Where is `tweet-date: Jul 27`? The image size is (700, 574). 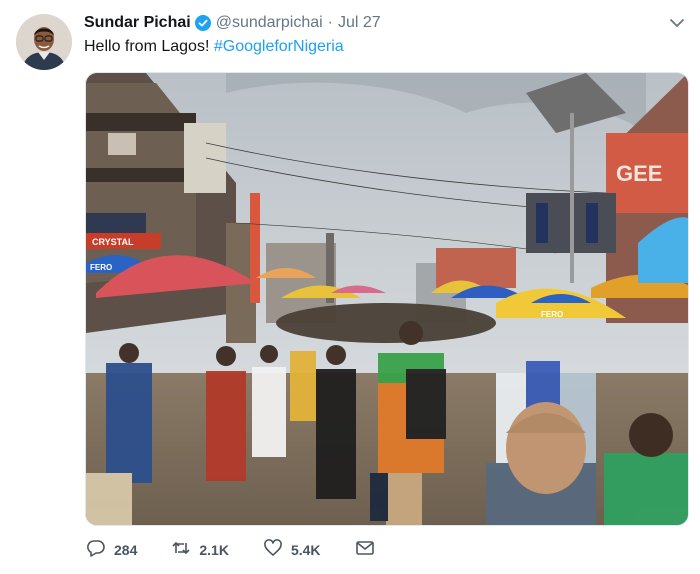 tweet-date: Jul 27 is located at coordinates (359, 23).